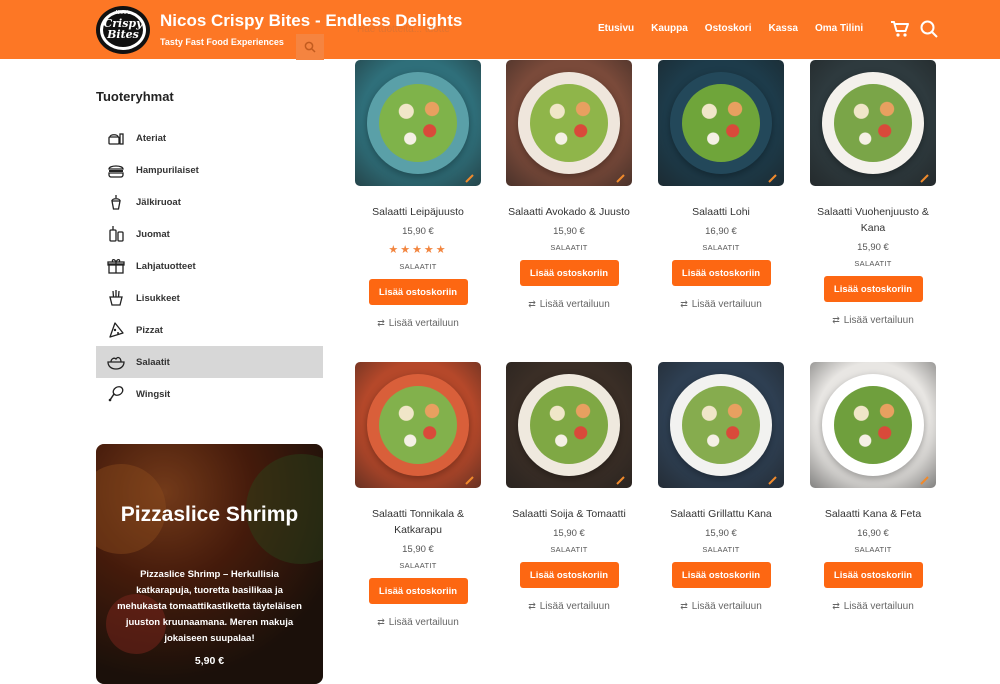  Describe the element at coordinates (116, 330) in the screenshot. I see `pizza-icon` at that location.